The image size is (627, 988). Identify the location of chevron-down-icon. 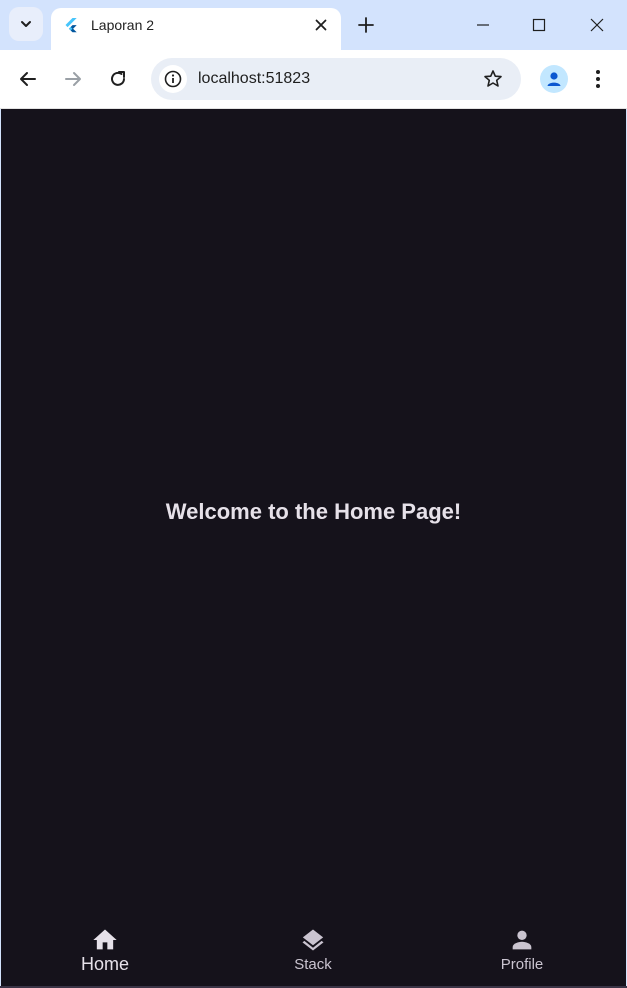
(26, 24).